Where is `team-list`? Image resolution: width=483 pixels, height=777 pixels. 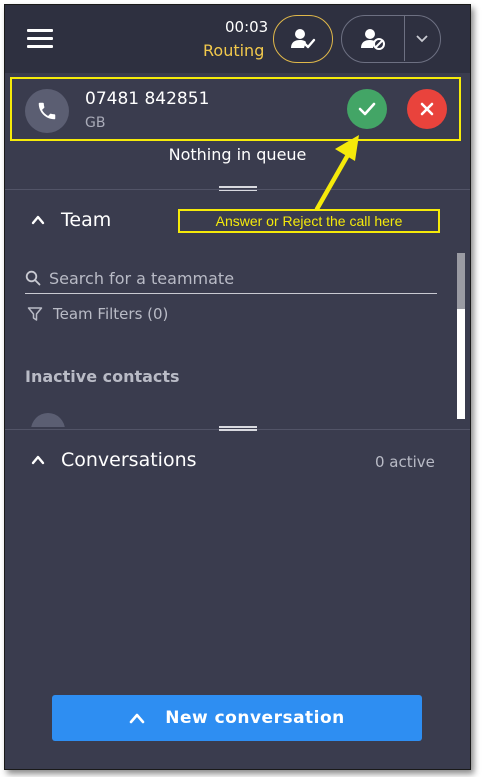 team-list is located at coordinates (237, 381).